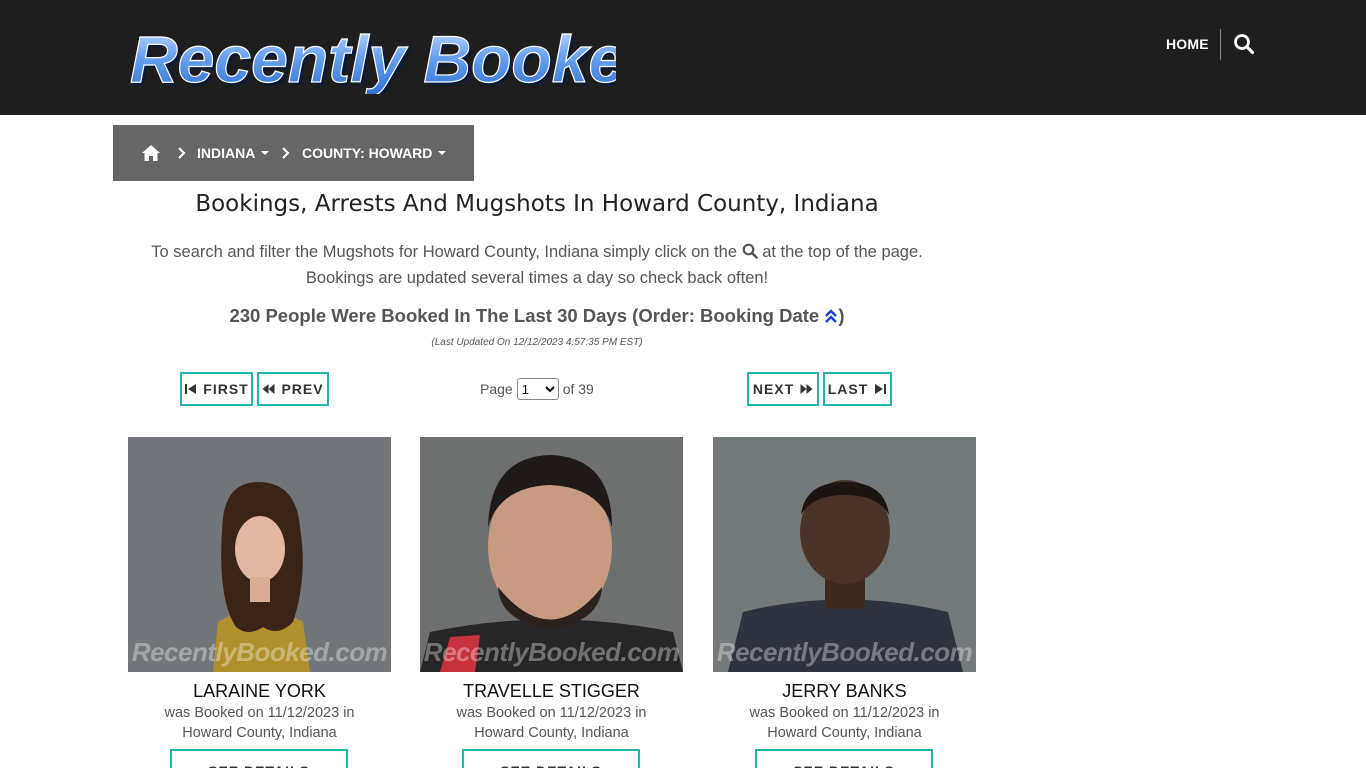 The height and width of the screenshot is (768, 1366). Describe the element at coordinates (806, 389) in the screenshot. I see `fast-forward-icon` at that location.